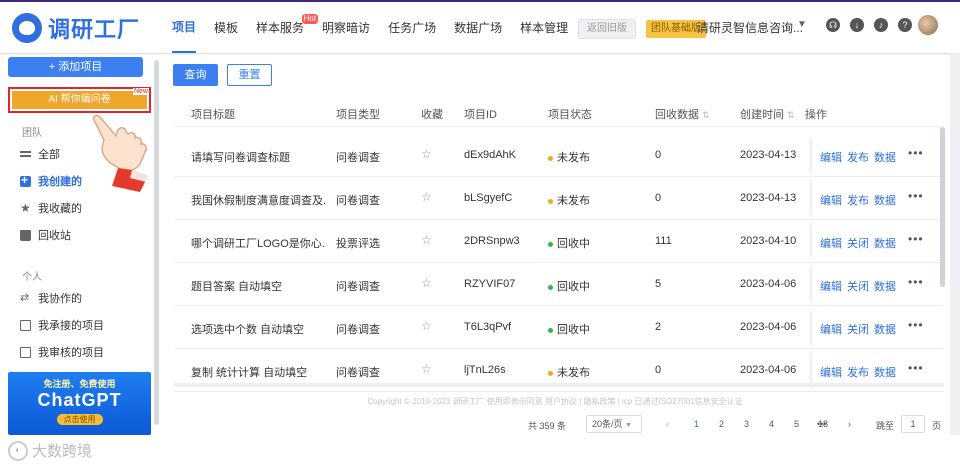 The image size is (960, 467). I want to click on reset-button: 重置, so click(249, 75).